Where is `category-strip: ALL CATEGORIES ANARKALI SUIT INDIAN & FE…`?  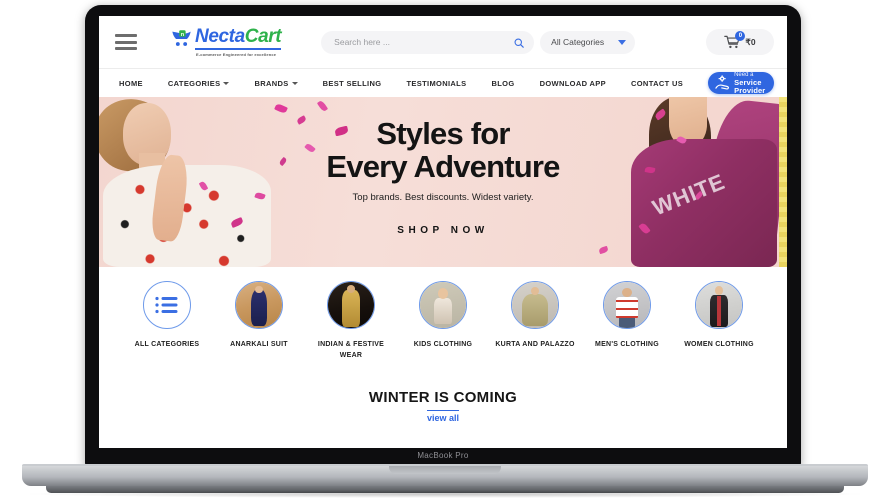
category-strip: ALL CATEGORIES ANARKALI SUIT INDIAN & FE… is located at coordinates (443, 314).